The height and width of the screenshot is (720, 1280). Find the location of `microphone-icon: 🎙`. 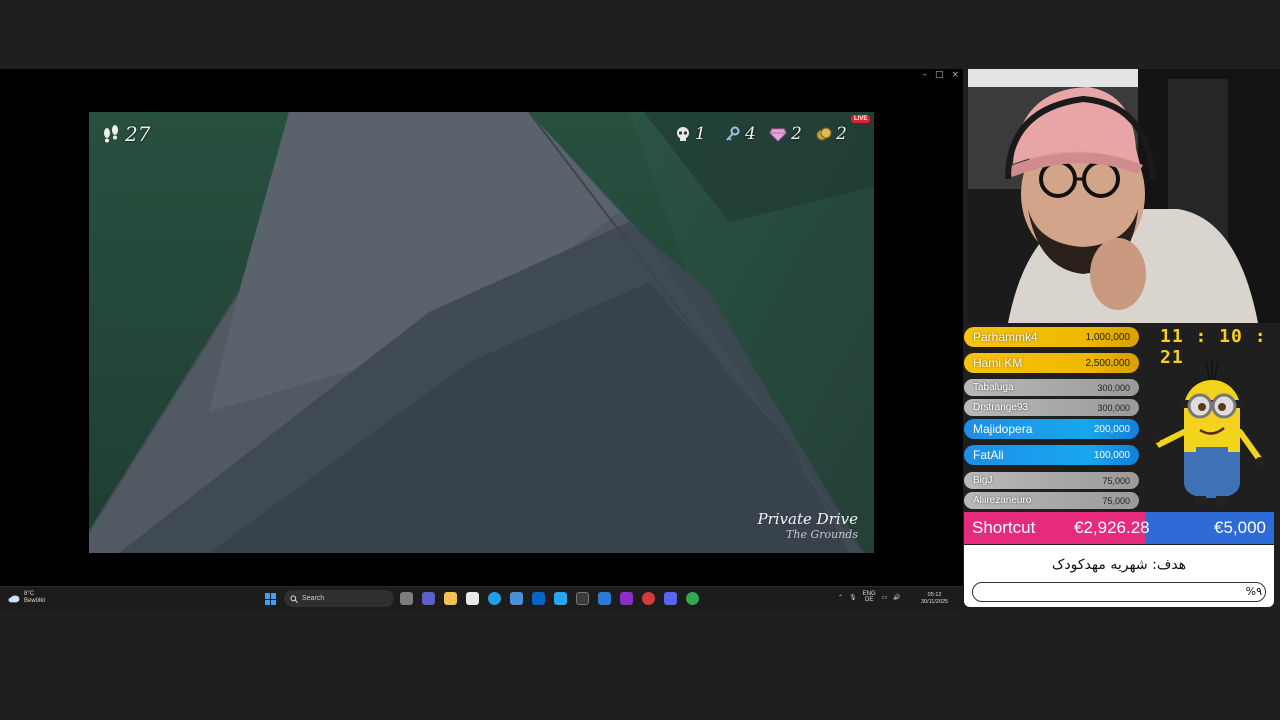

microphone-icon: 🎙 is located at coordinates (853, 597).